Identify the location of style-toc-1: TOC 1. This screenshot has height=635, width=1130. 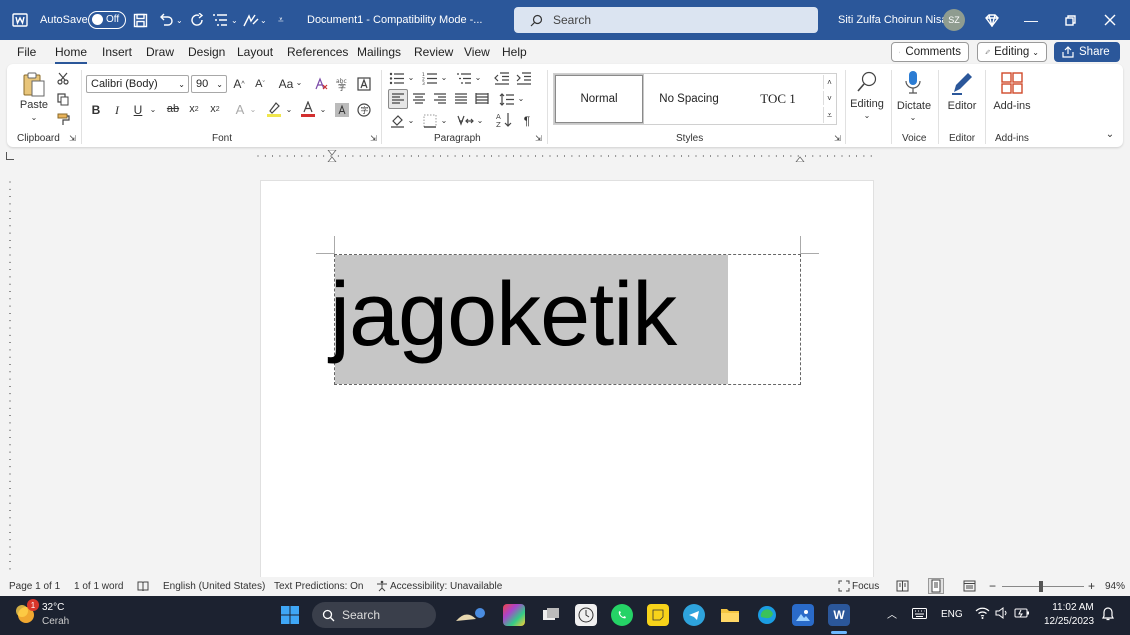
(778, 99).